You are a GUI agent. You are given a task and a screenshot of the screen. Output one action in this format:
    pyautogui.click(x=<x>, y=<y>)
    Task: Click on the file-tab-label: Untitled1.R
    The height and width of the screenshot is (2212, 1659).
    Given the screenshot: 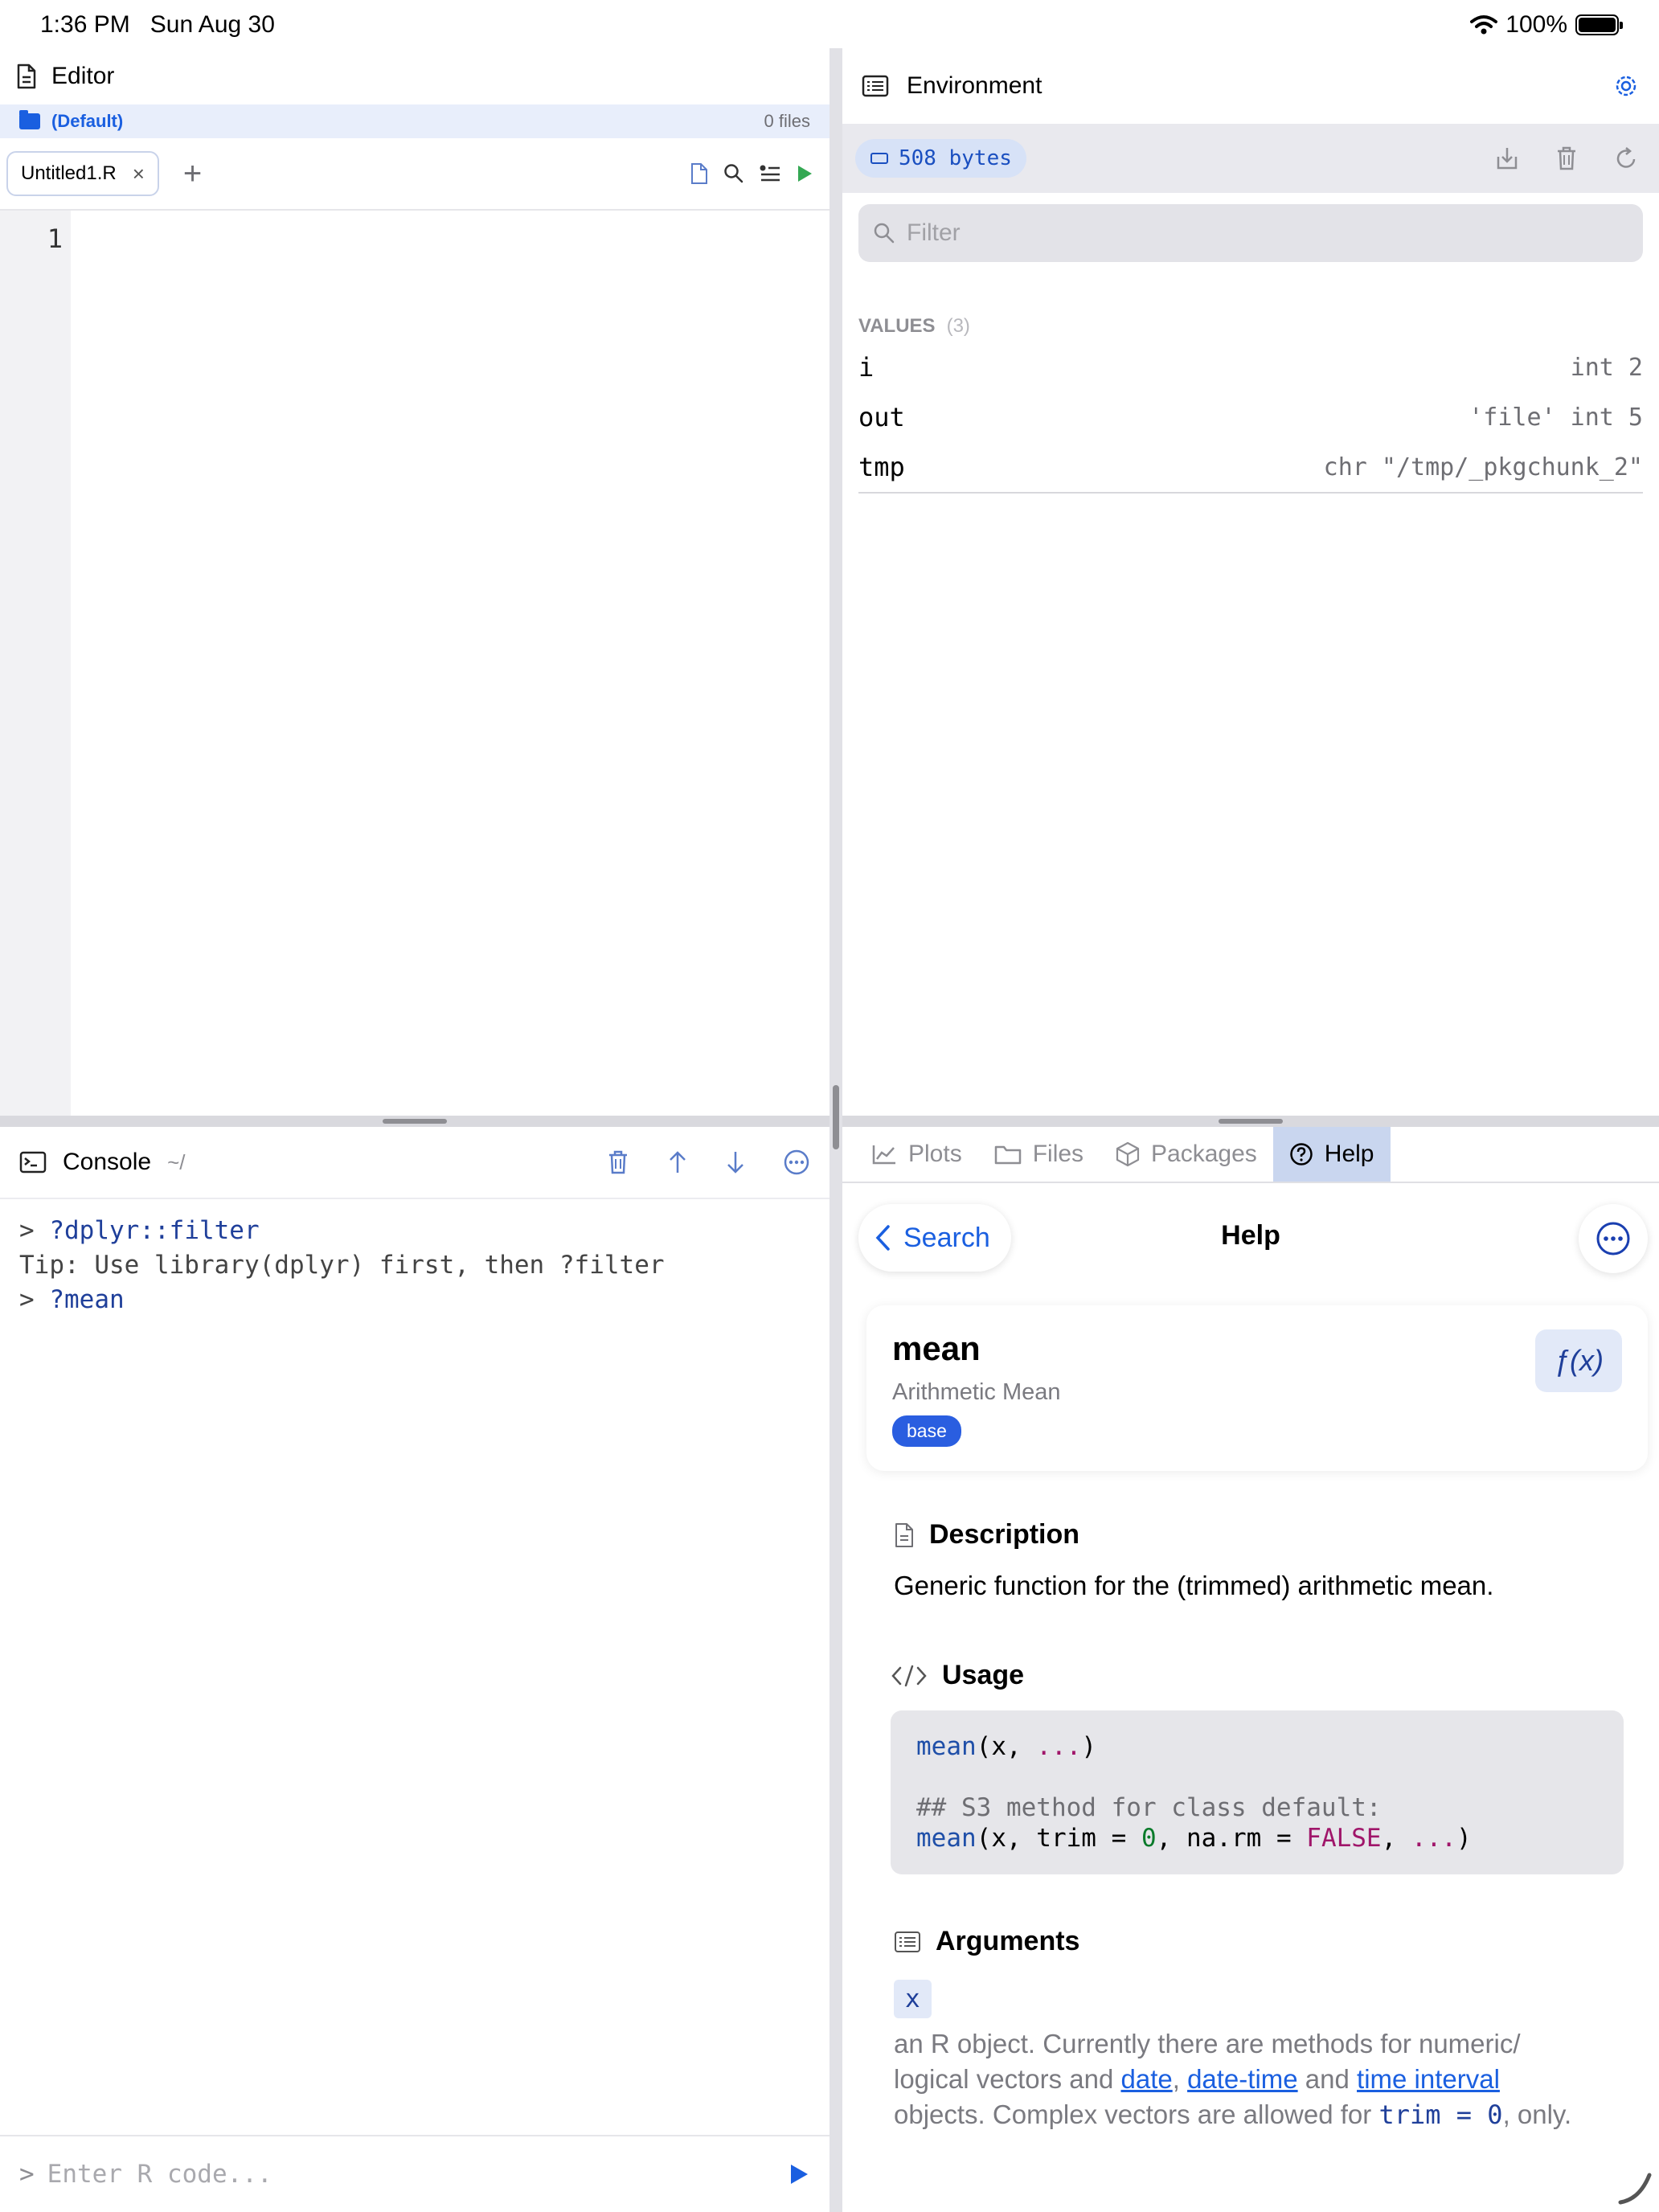 What is the action you would take?
    pyautogui.click(x=69, y=173)
    